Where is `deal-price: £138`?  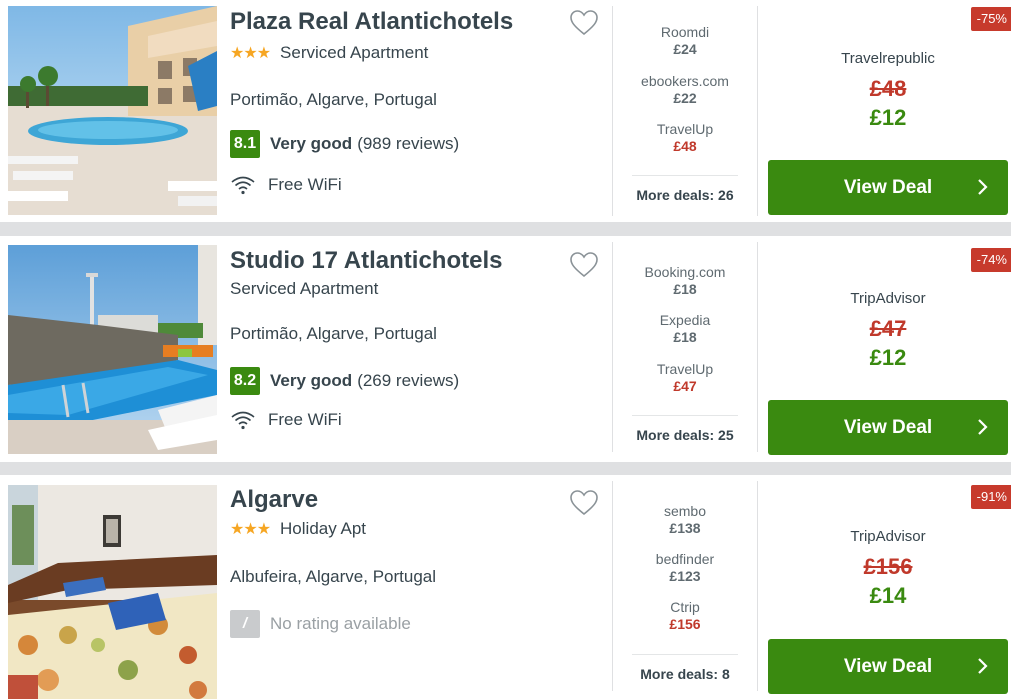 deal-price: £138 is located at coordinates (685, 528).